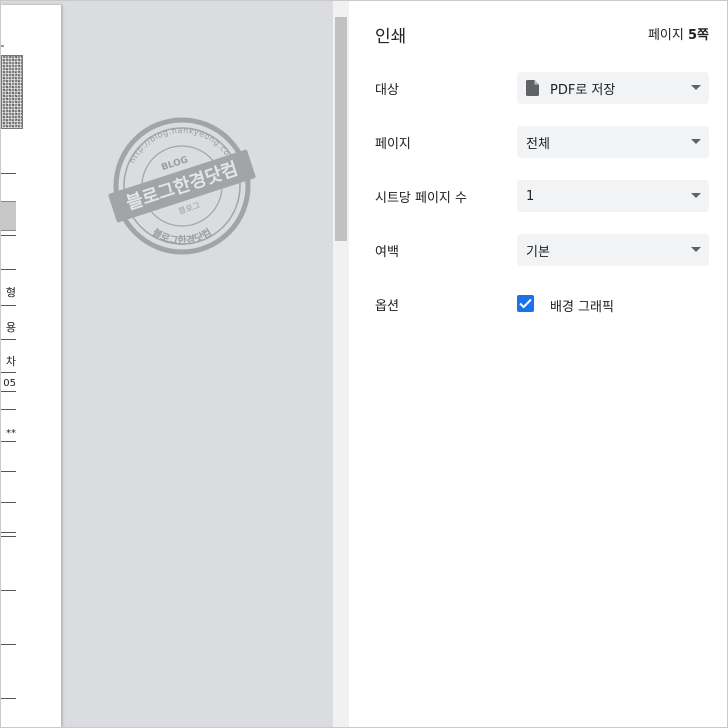 This screenshot has height=728, width=728. What do you see at coordinates (391, 37) in the screenshot?
I see `print-title: 인쇄` at bounding box center [391, 37].